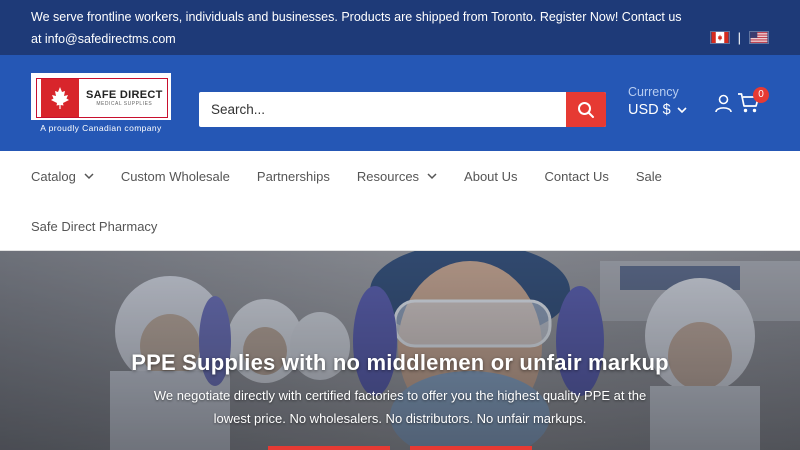 The height and width of the screenshot is (450, 800). I want to click on nav-item-label: Catalog, so click(53, 176).